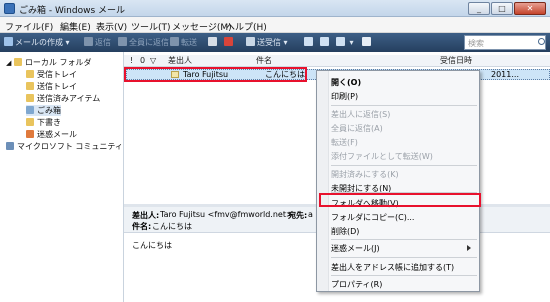  Describe the element at coordinates (51, 134) in the screenshot. I see `folder-junk: 迷惑メール` at that location.